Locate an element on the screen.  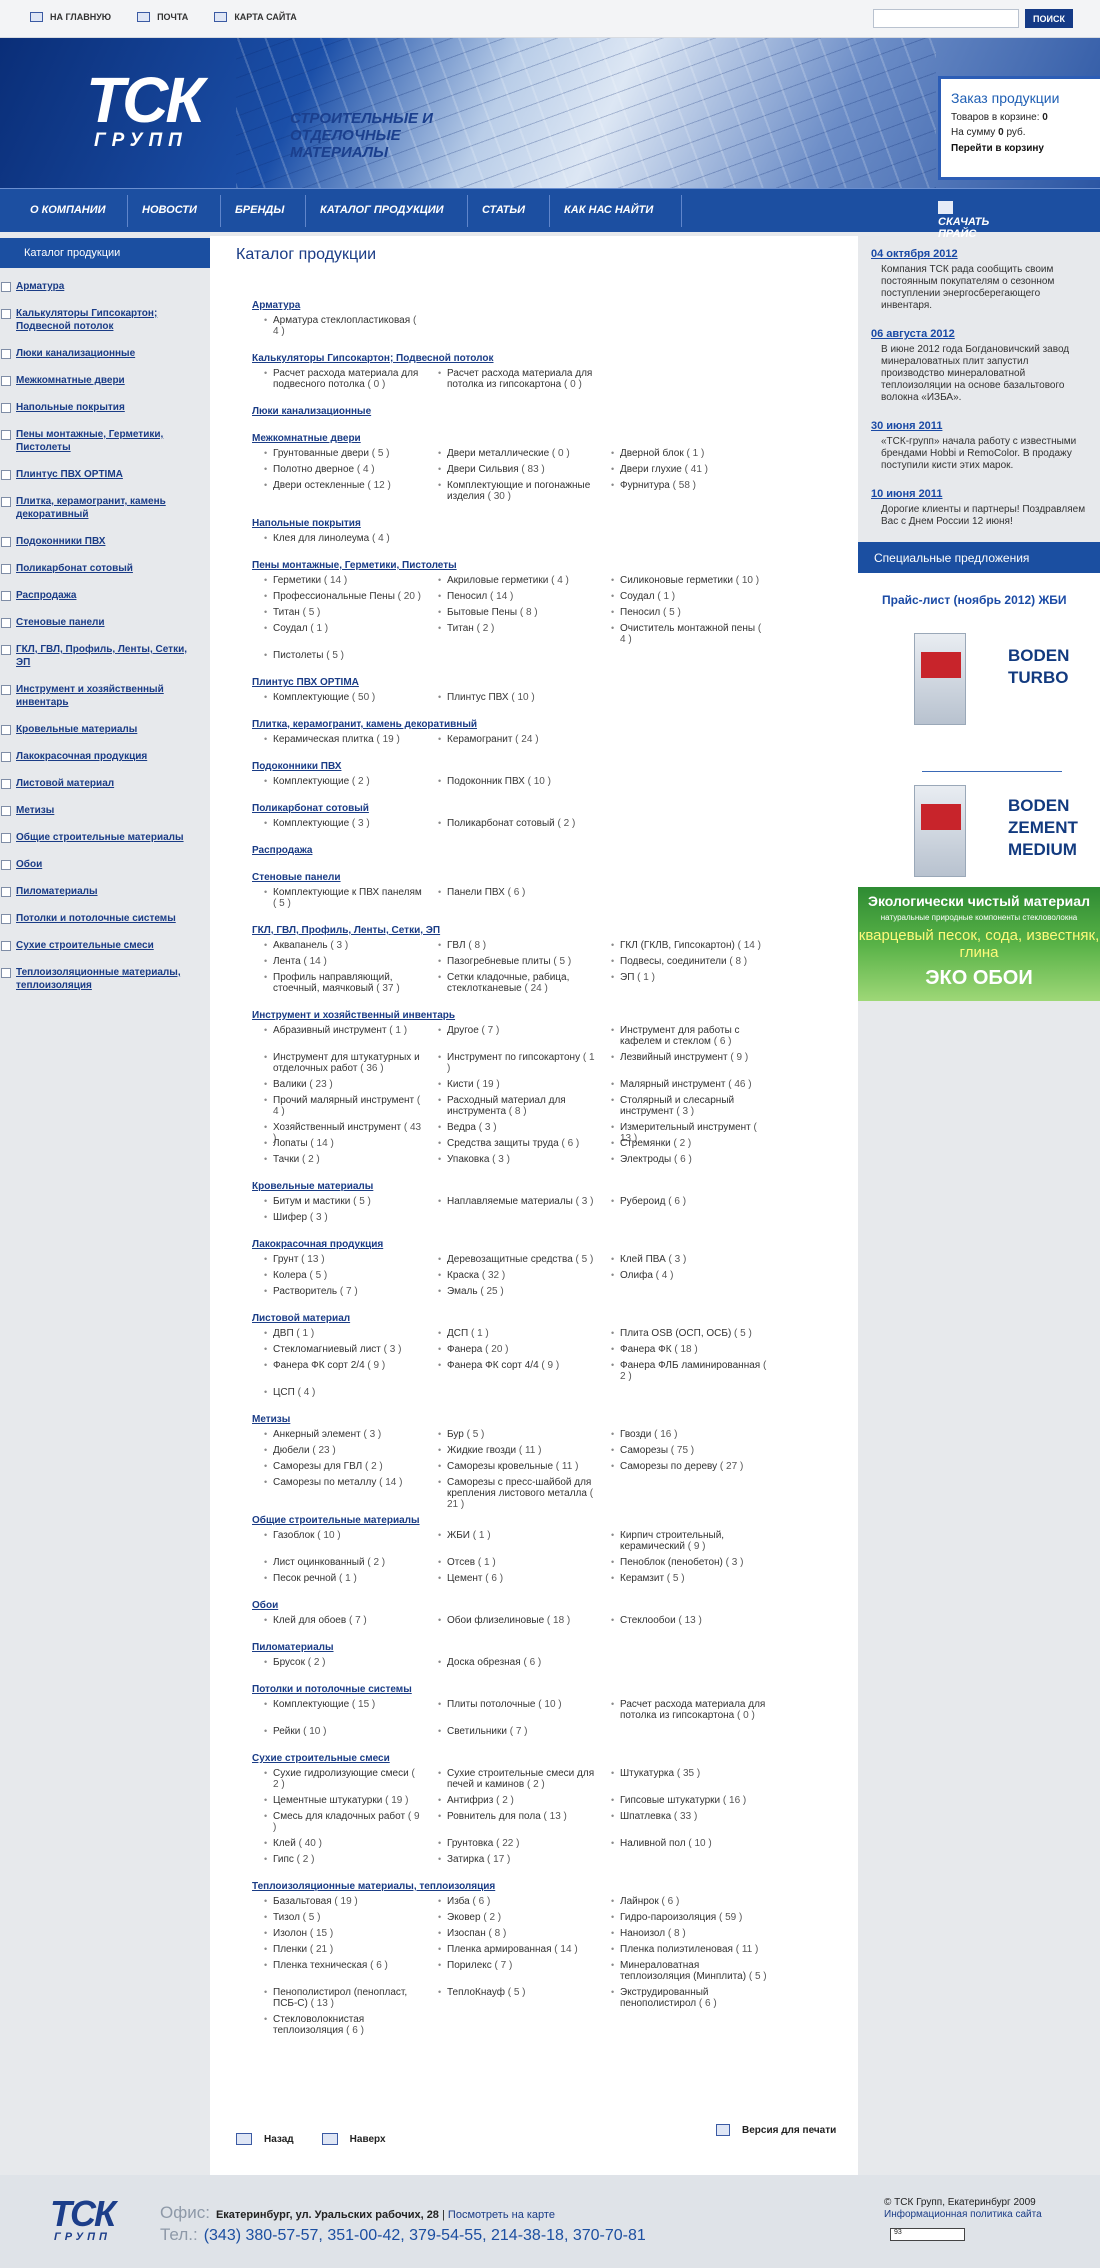
catalog-item: Жидкие гвозди ( 11 ) is located at coordinates (517, 1450).